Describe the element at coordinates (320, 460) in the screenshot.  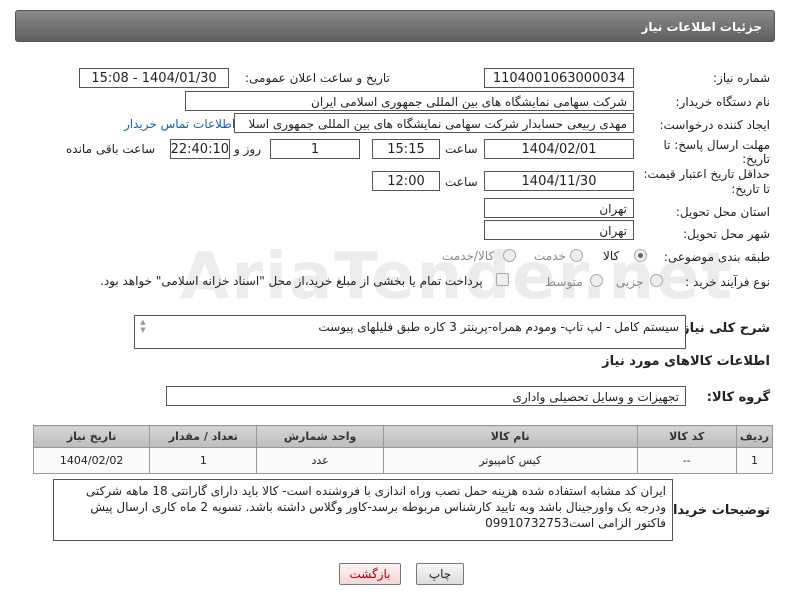
I see `cell-unit: عدد` at that location.